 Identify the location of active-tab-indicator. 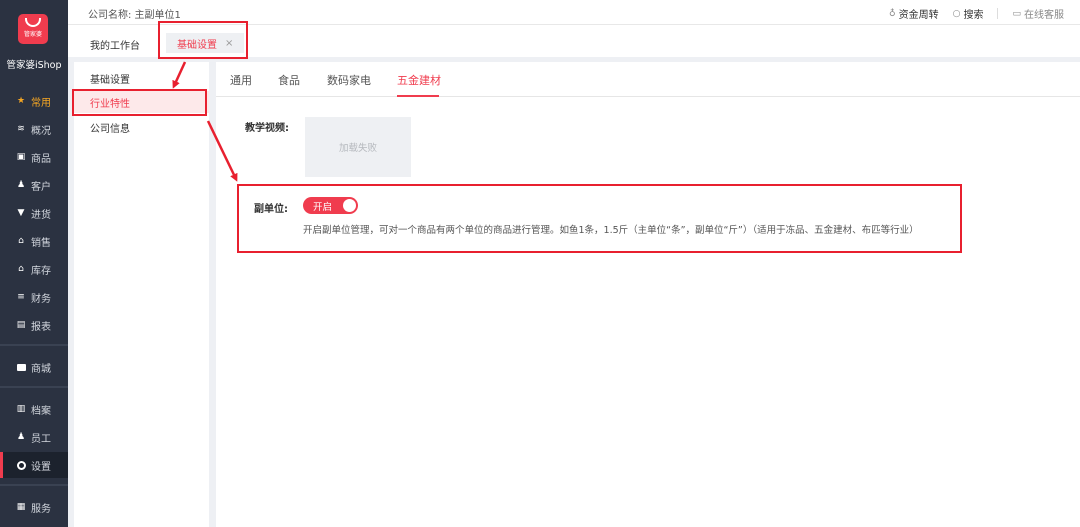
(418, 96).